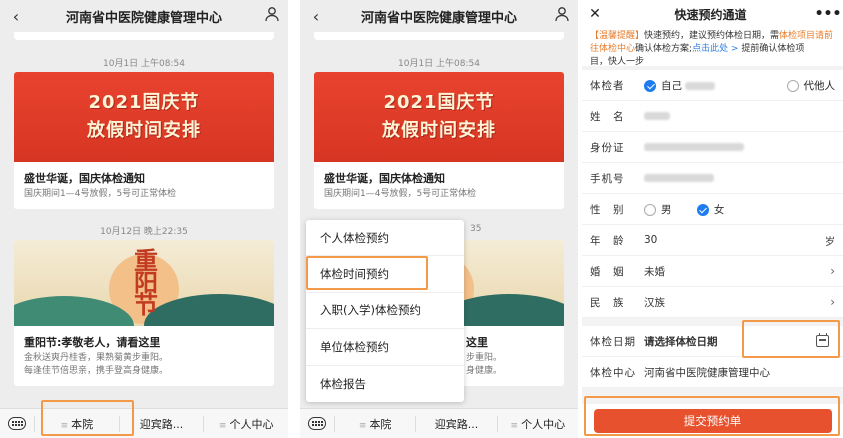  I want to click on menu-item-personal-exam: 个人体检预约, so click(385, 238).